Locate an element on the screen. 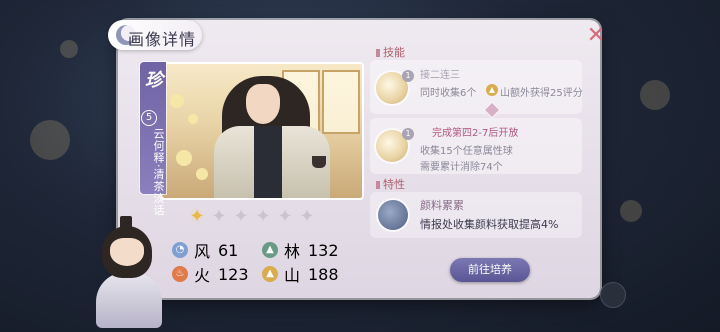 This screenshot has width=720, height=332. skill-desc-bonus: 山额外获得25评分 is located at coordinates (541, 93).